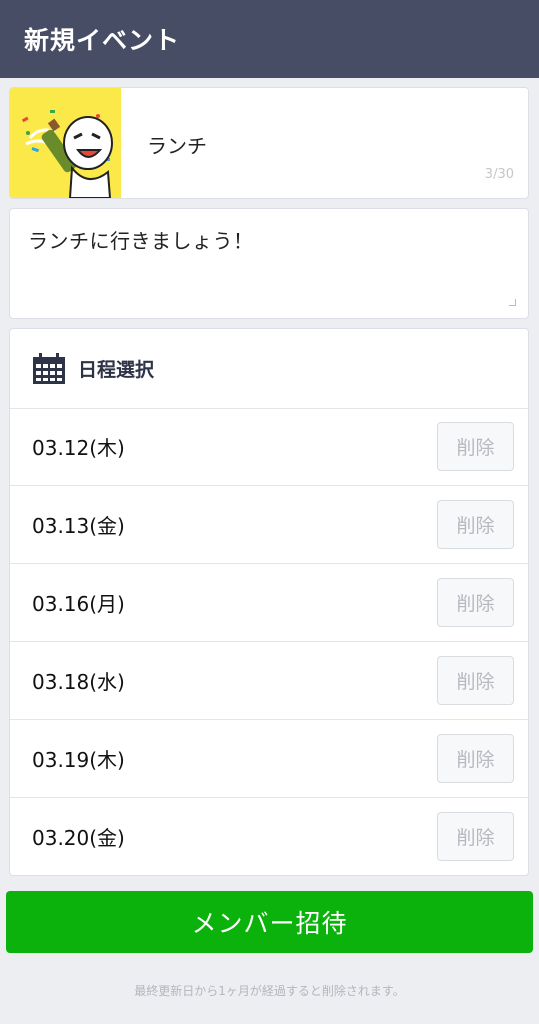  What do you see at coordinates (78, 604) in the screenshot?
I see `schedule-date: 03.16(月)` at bounding box center [78, 604].